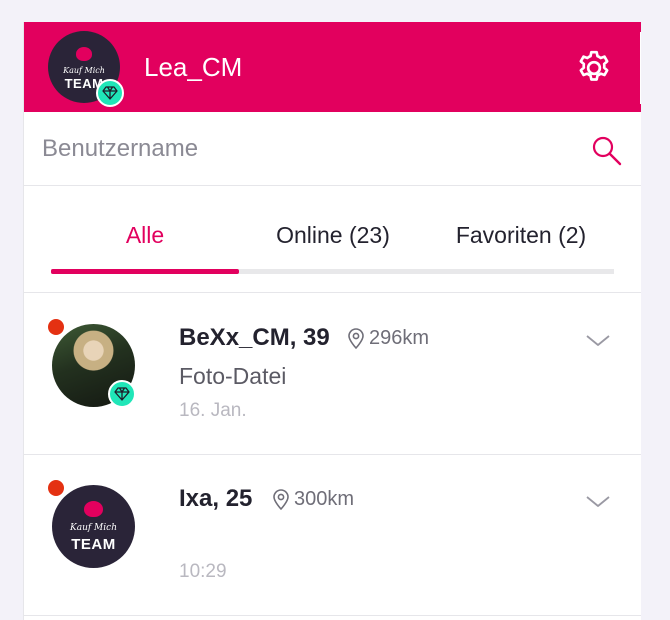  I want to click on tab-favoriten: Favoriten (2), so click(521, 235).